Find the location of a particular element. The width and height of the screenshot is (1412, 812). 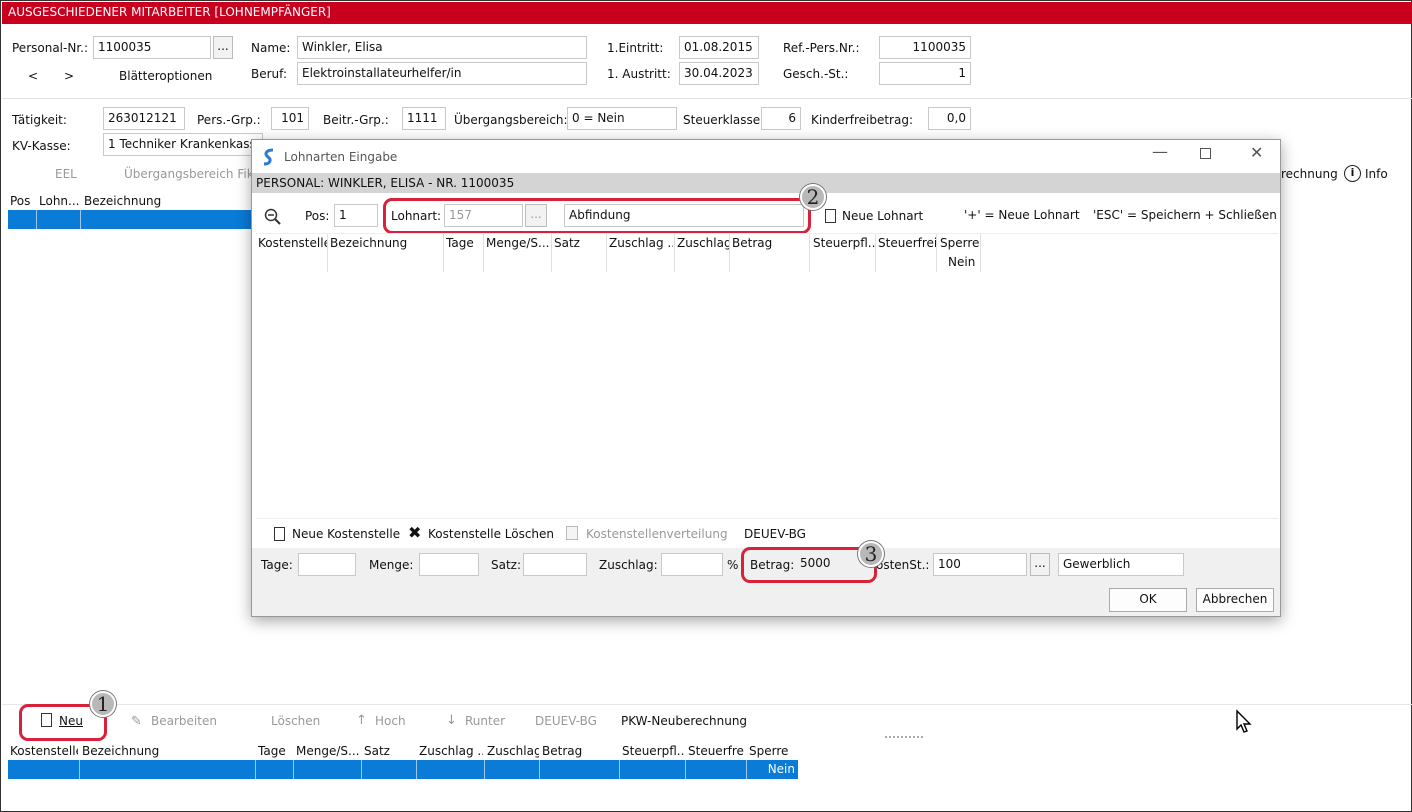

pers-grp-label: Pers.-Grp.: is located at coordinates (229, 120).